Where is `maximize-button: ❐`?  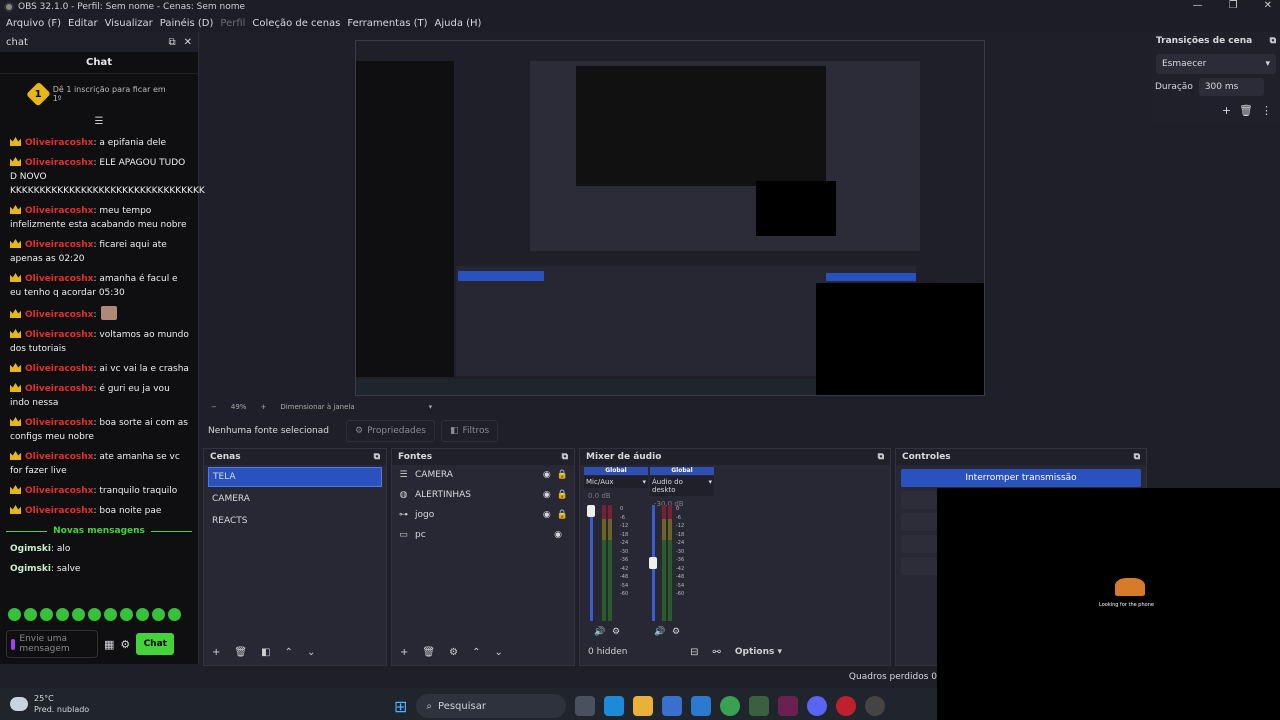 maximize-button: ❐ is located at coordinates (1233, 5).